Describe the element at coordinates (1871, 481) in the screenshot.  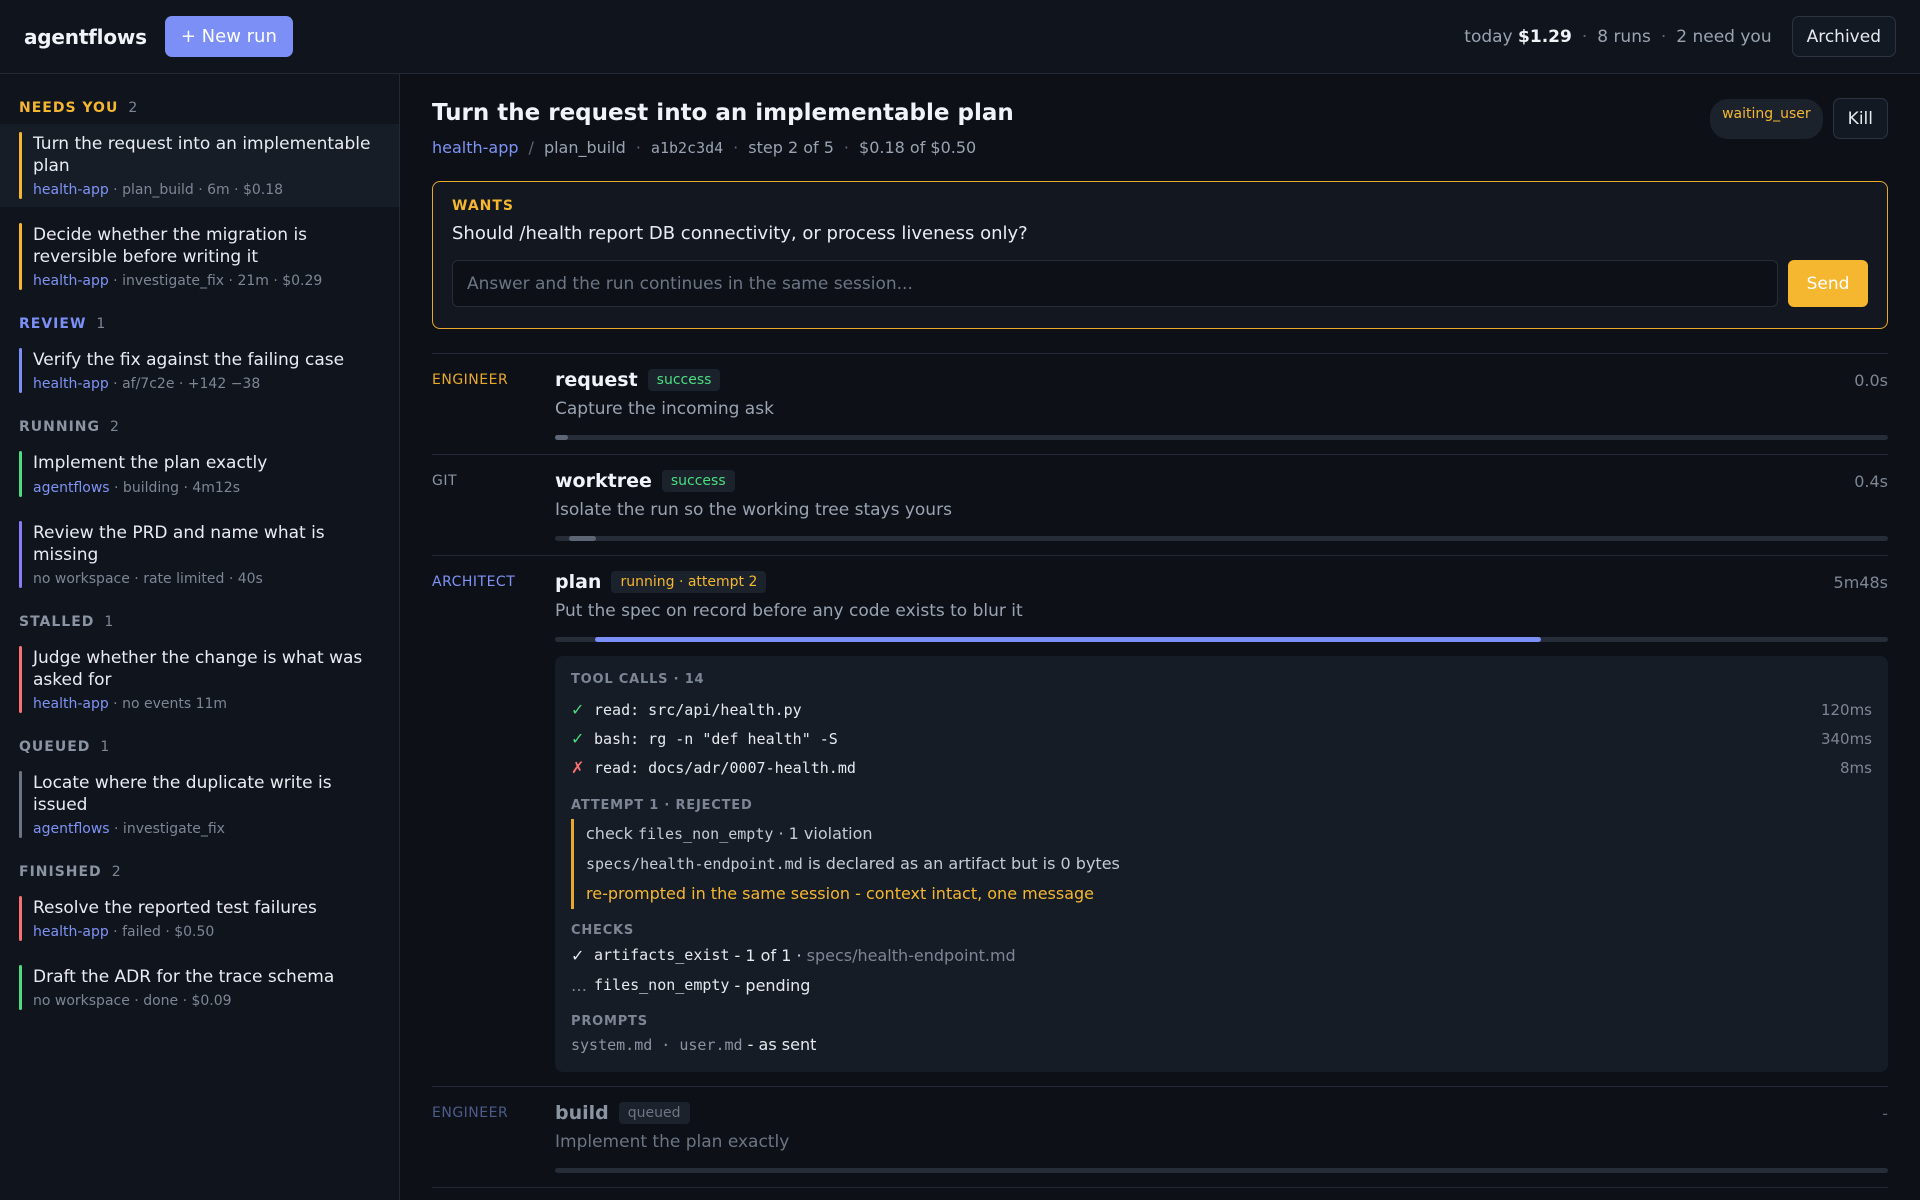
I see `step-duration: 0.4s` at that location.